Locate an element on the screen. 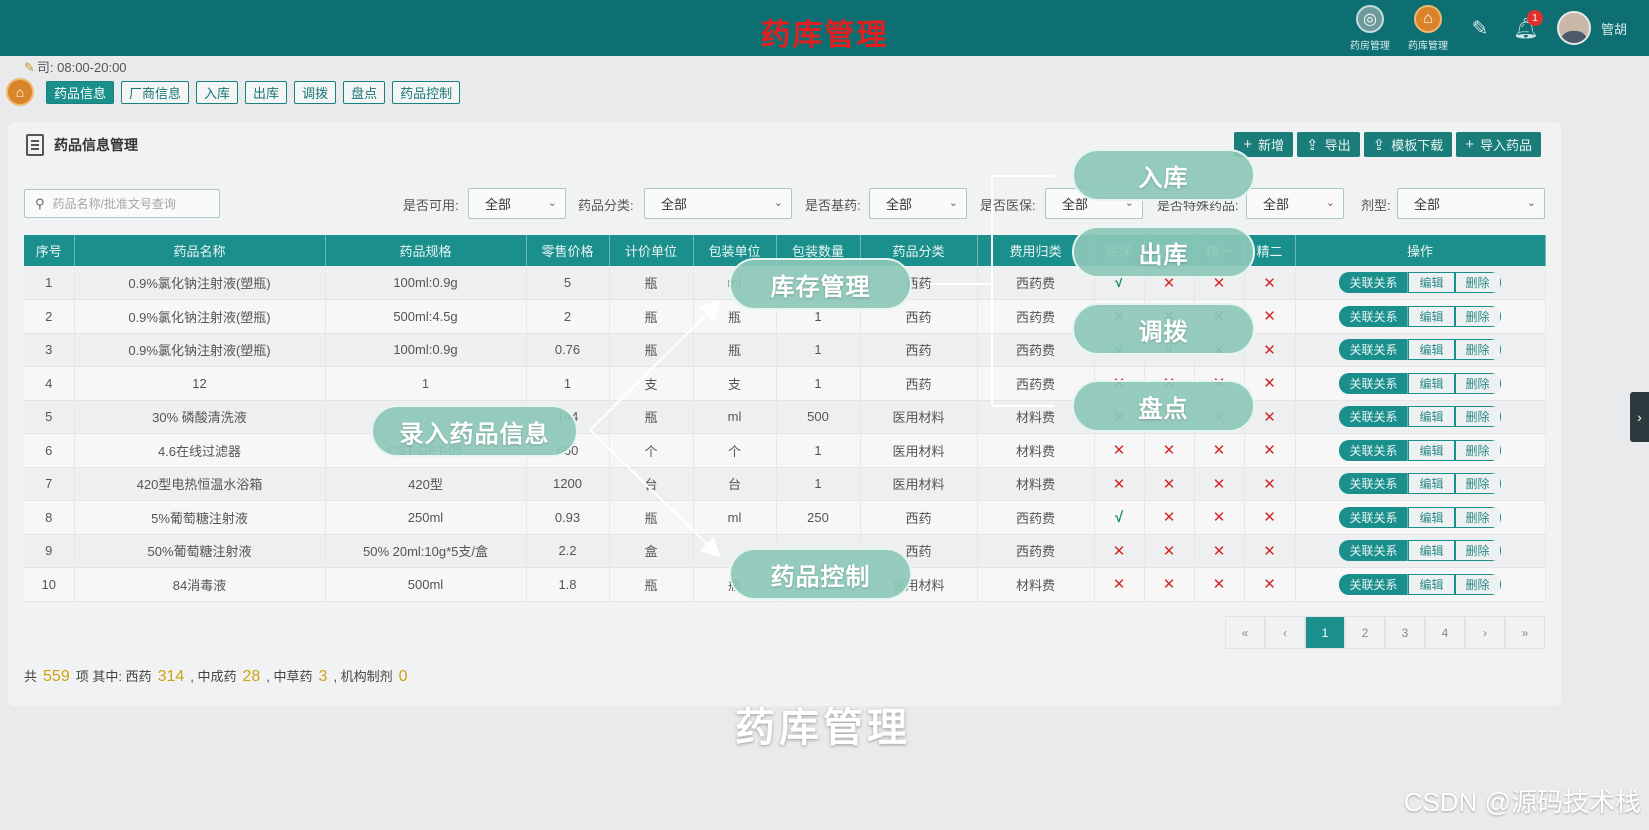 The image size is (1649, 830). module-pharmacy: ◎ 药房管理 is located at coordinates (1370, 28).